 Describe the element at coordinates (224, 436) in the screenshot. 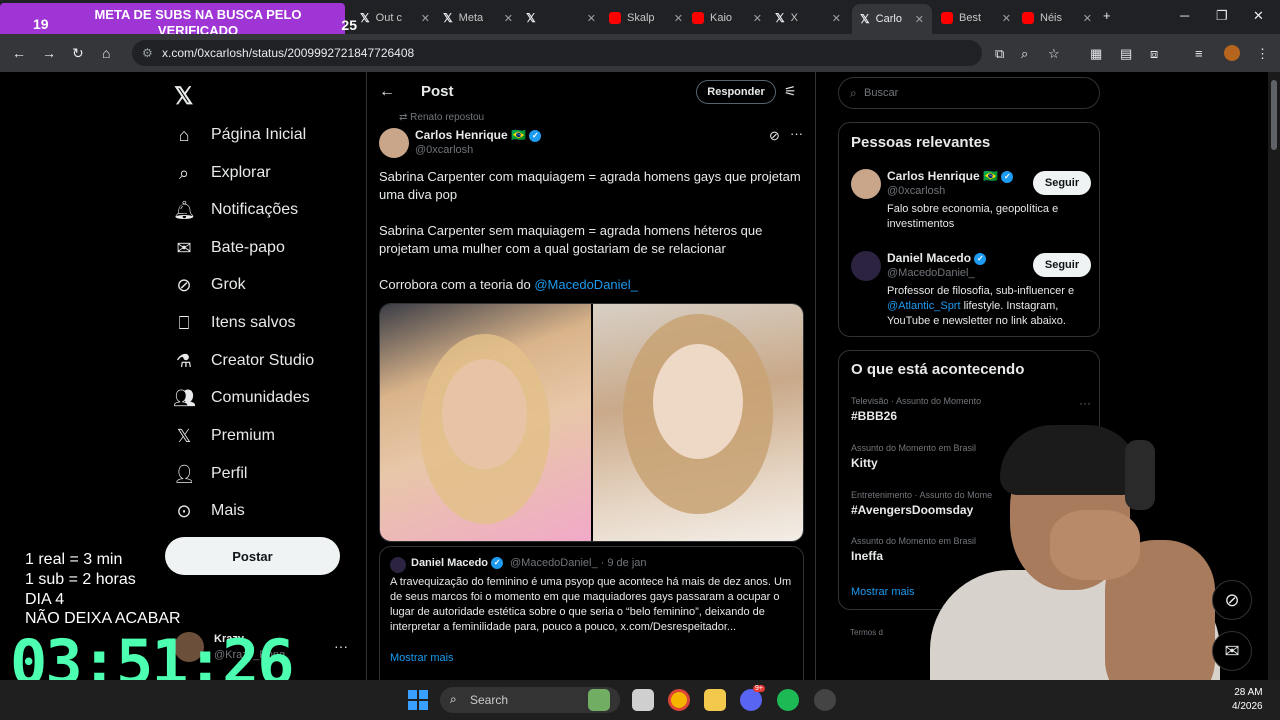

I see `nav-premium: 𝕏 Premium` at that location.